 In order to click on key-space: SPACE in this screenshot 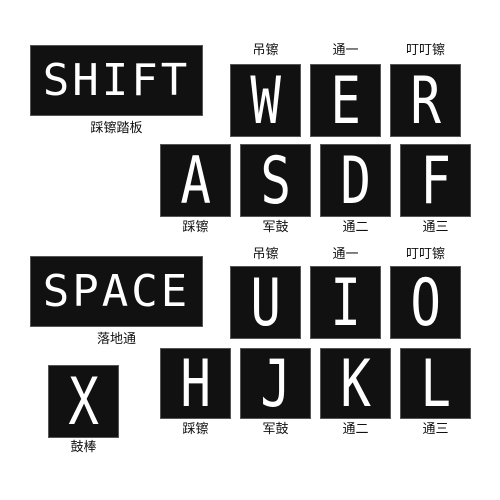, I will do `click(116, 291)`.